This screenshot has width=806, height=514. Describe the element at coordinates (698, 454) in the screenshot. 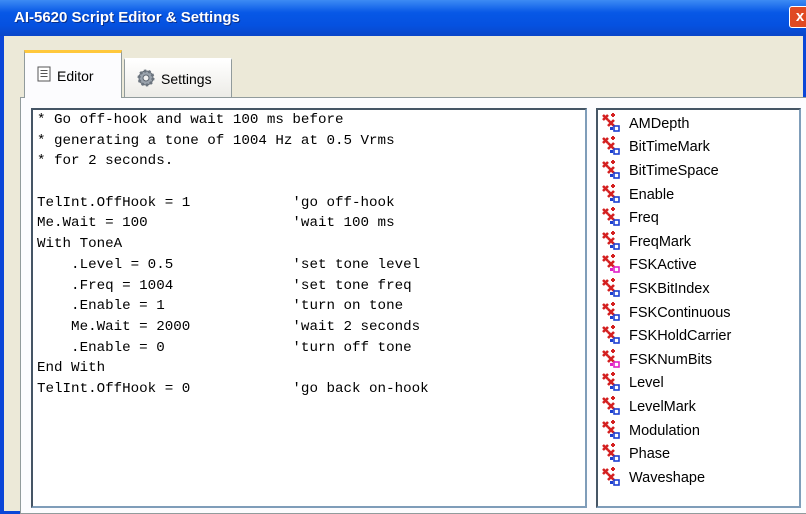

I see `property-list-item: Phase` at that location.